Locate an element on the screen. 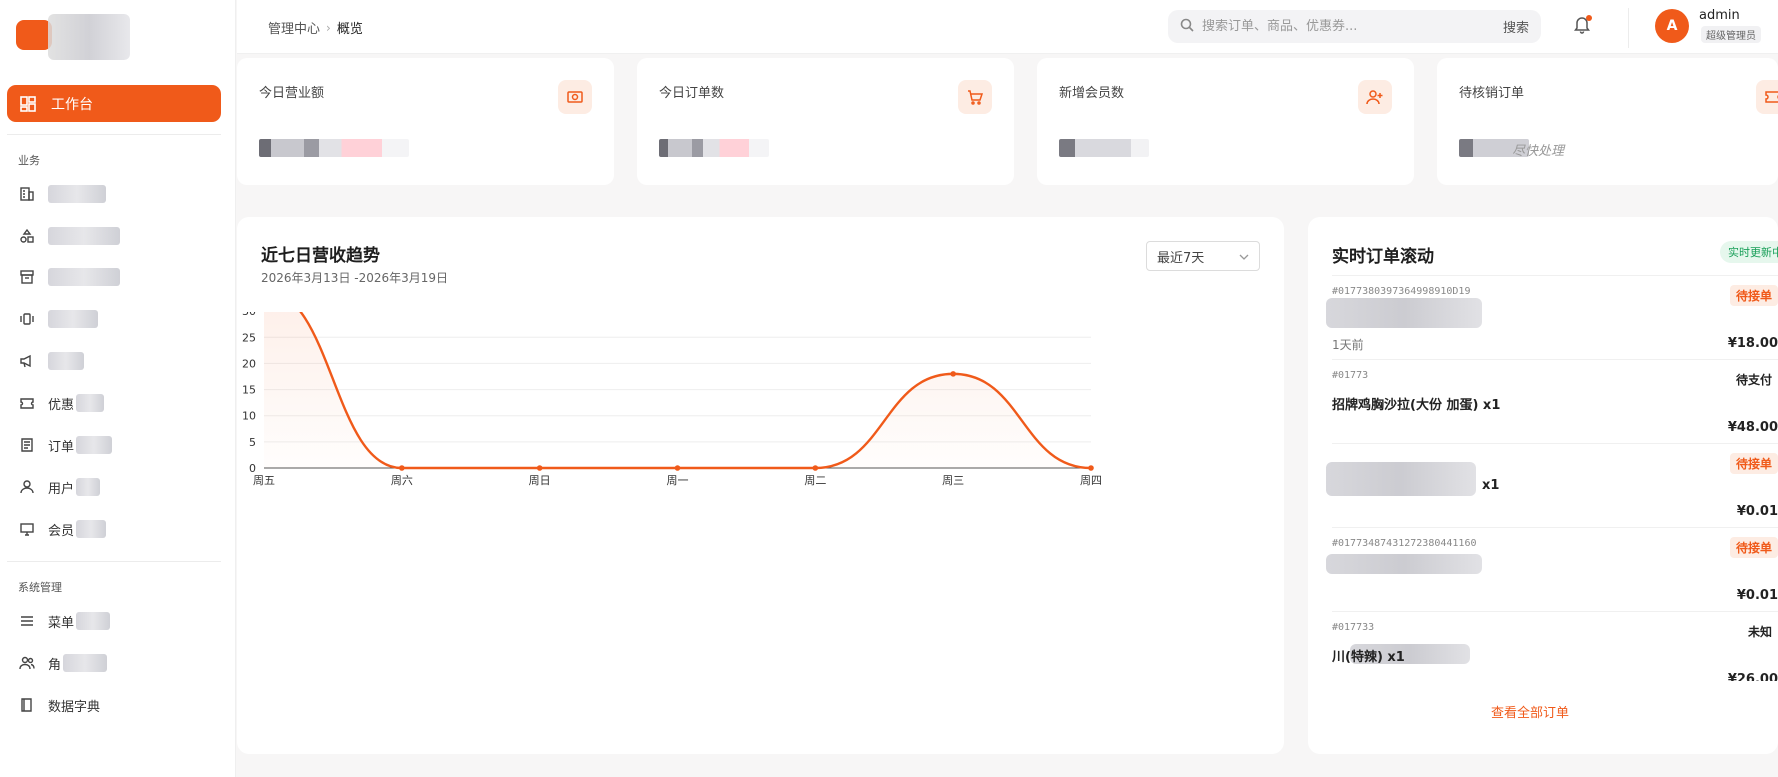  sidebar-item-orders: 订单 is located at coordinates (118, 445).